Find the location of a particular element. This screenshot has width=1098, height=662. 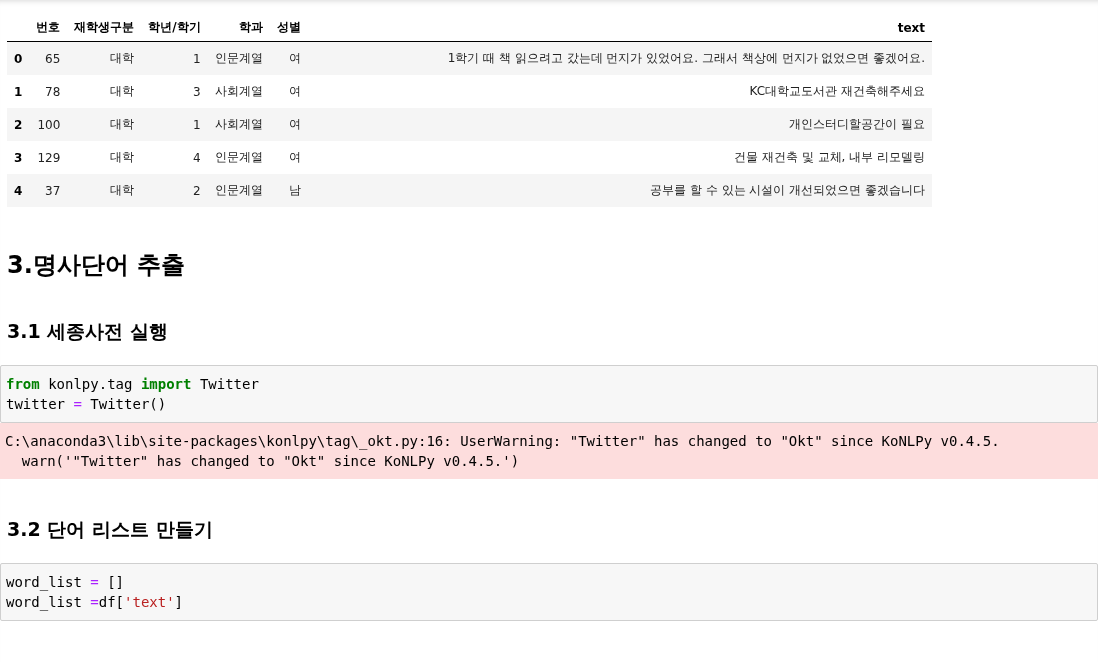

table-cell: KC대학교도서관 재건축해주세요 is located at coordinates (619, 91).